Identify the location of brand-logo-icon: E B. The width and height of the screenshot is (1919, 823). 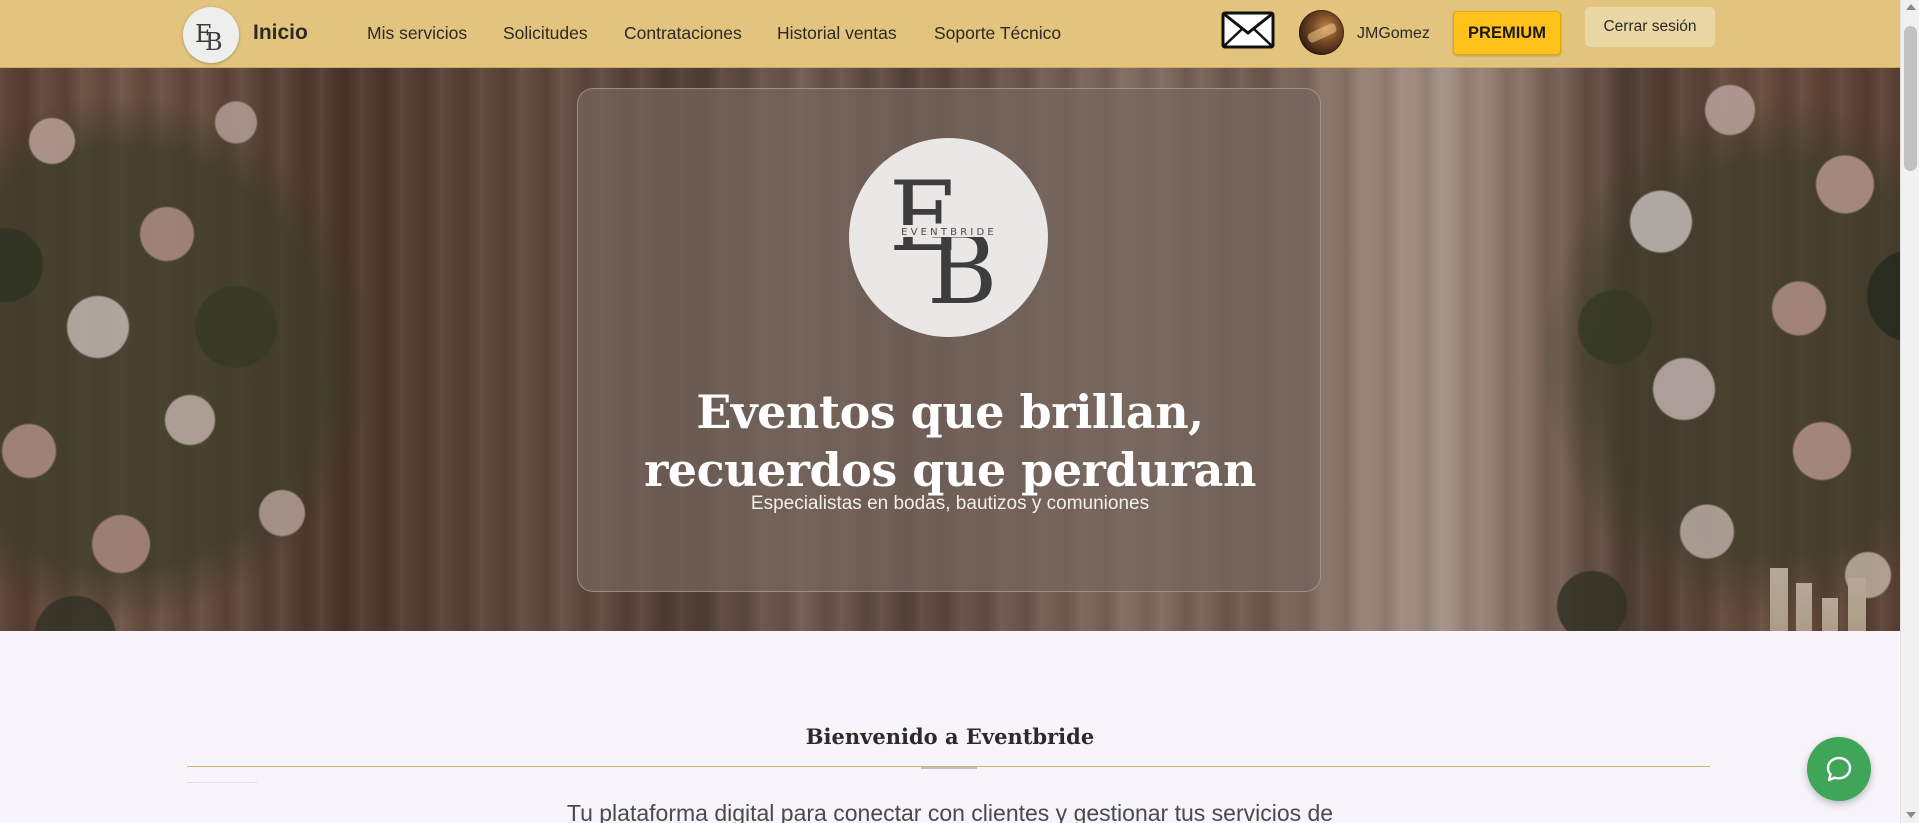
(211, 35).